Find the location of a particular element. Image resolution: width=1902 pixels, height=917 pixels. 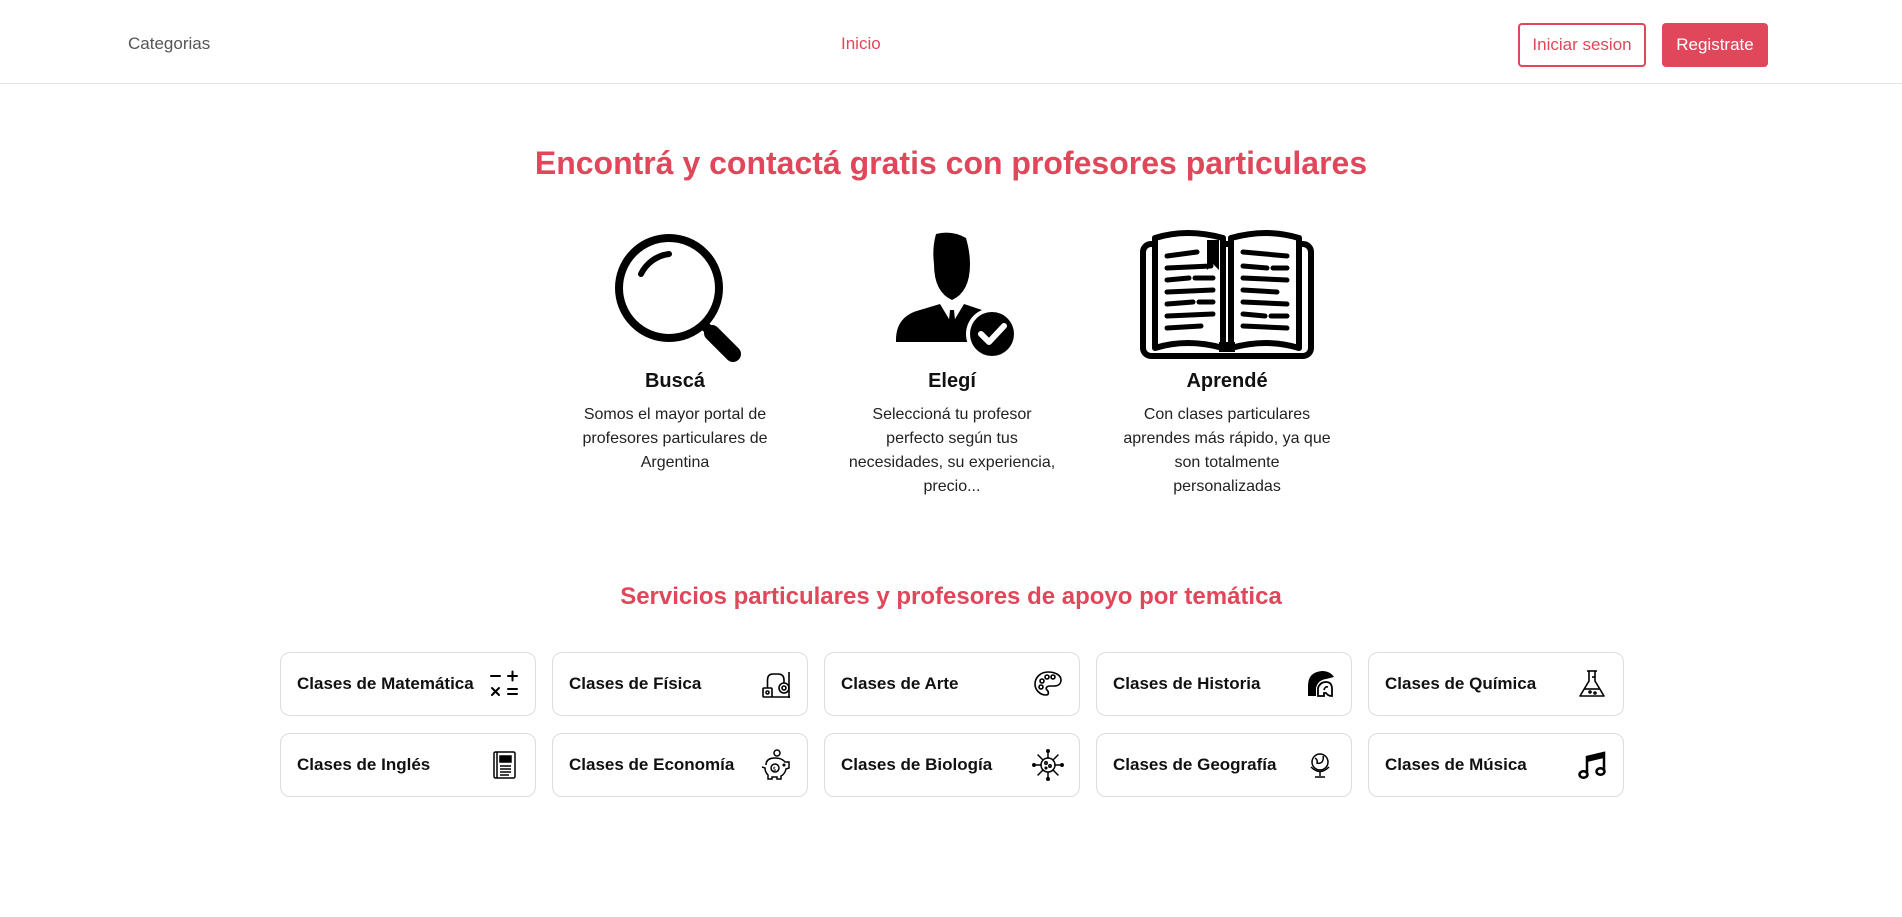

card-label: Clases de Economía is located at coordinates (652, 764).